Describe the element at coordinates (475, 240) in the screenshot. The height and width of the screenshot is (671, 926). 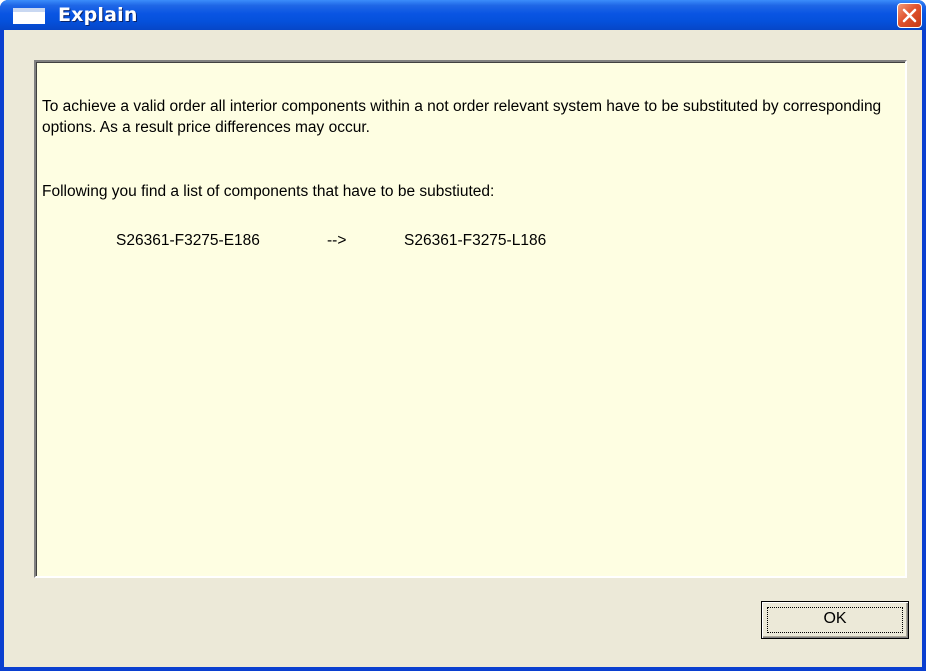
I see `substitution-to-part: S26361-F3275-L186` at that location.